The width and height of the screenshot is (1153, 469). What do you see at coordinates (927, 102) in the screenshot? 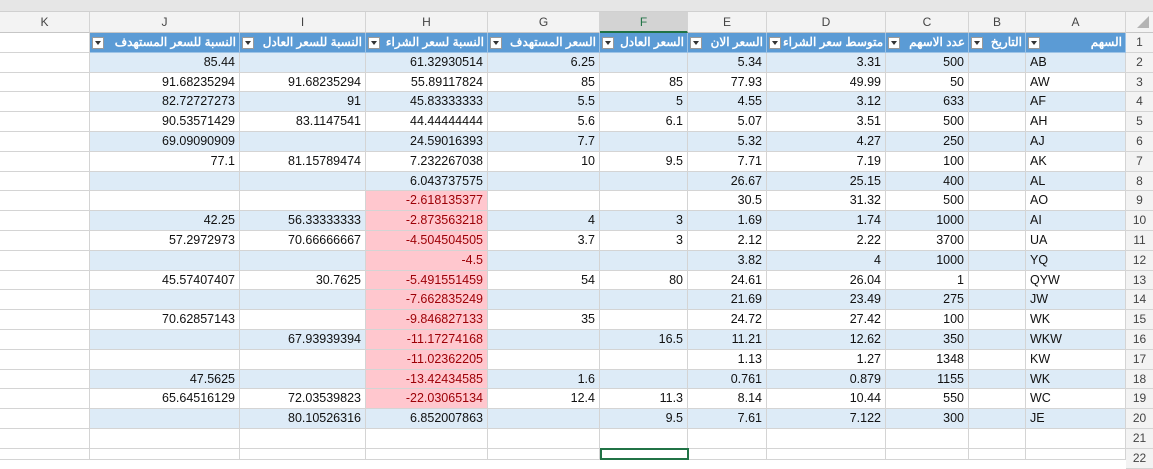
I see `table-cell-c: 633` at bounding box center [927, 102].